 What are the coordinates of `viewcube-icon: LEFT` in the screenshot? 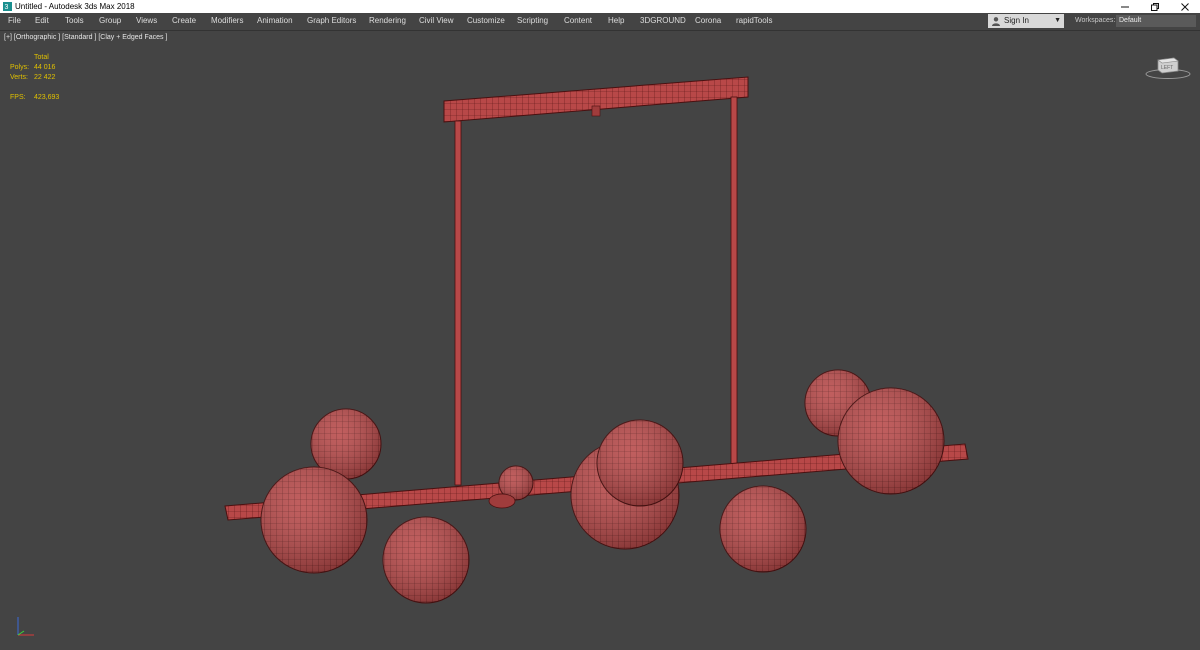 It's located at (1168, 66).